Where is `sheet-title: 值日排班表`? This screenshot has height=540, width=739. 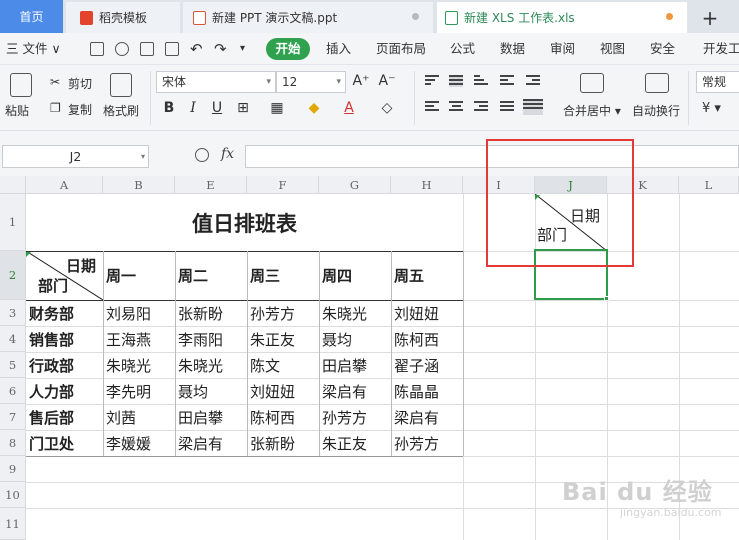 sheet-title: 值日排班表 is located at coordinates (244, 223).